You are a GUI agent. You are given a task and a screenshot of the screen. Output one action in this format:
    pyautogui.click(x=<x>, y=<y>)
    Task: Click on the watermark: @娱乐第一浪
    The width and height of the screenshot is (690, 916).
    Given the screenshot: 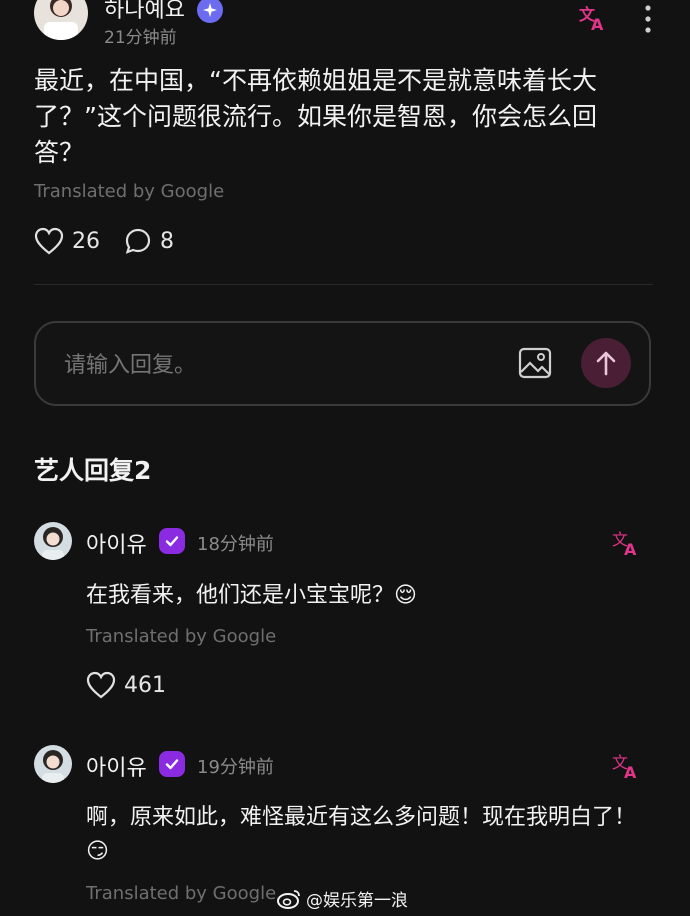 What is the action you would take?
    pyautogui.click(x=342, y=898)
    